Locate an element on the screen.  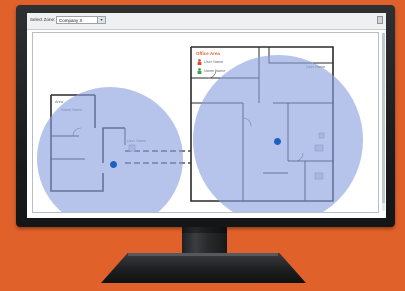
select-zone-label: Select Zone: is located at coordinates (43, 19).